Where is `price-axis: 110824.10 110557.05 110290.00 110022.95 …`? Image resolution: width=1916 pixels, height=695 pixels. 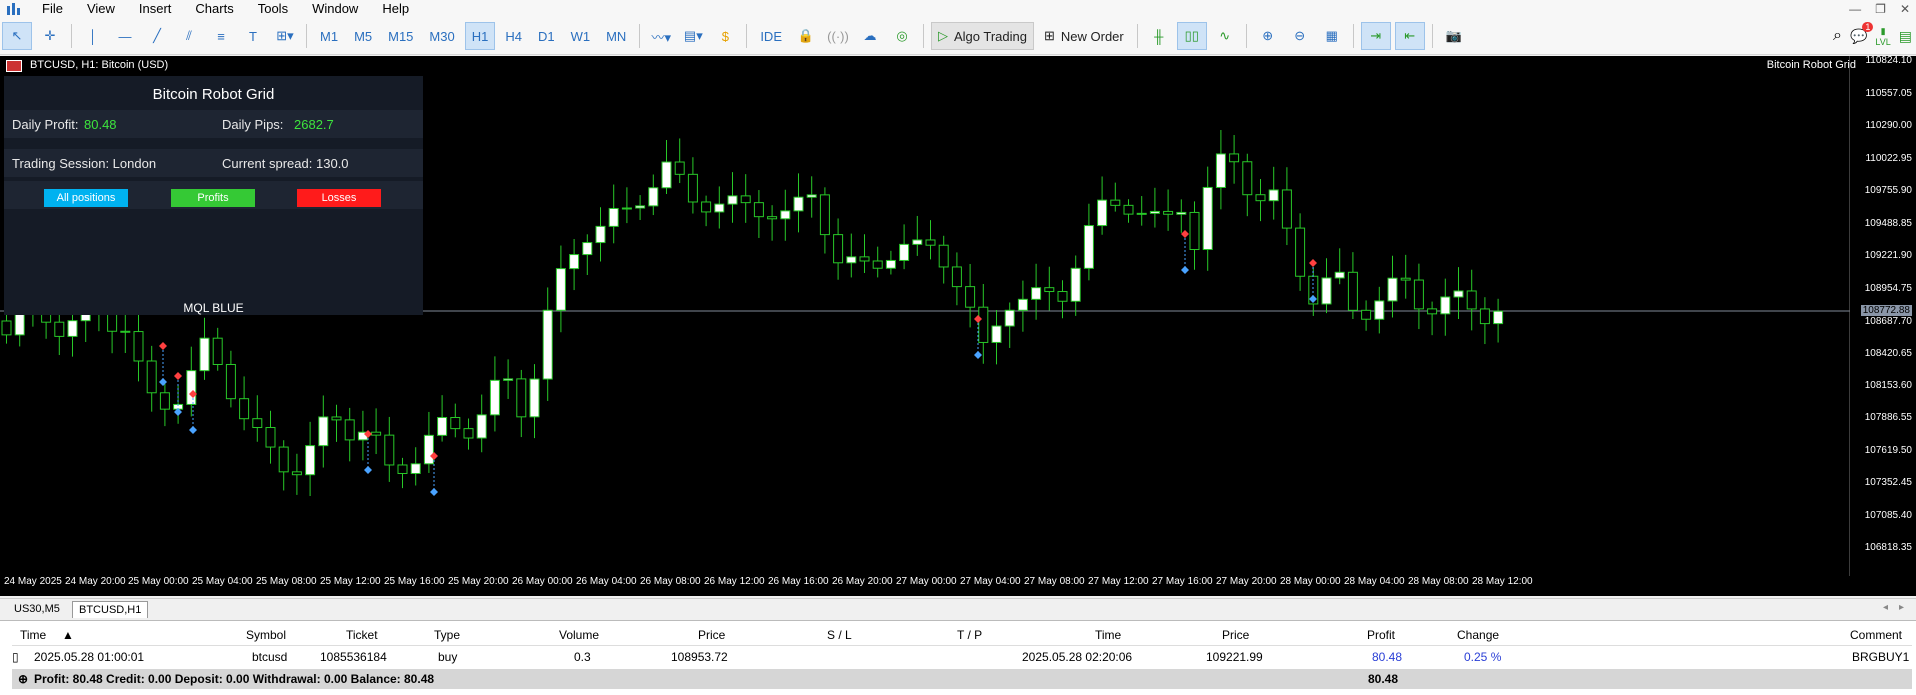 price-axis: 110824.10 110557.05 110290.00 110022.95 … is located at coordinates (1883, 325).